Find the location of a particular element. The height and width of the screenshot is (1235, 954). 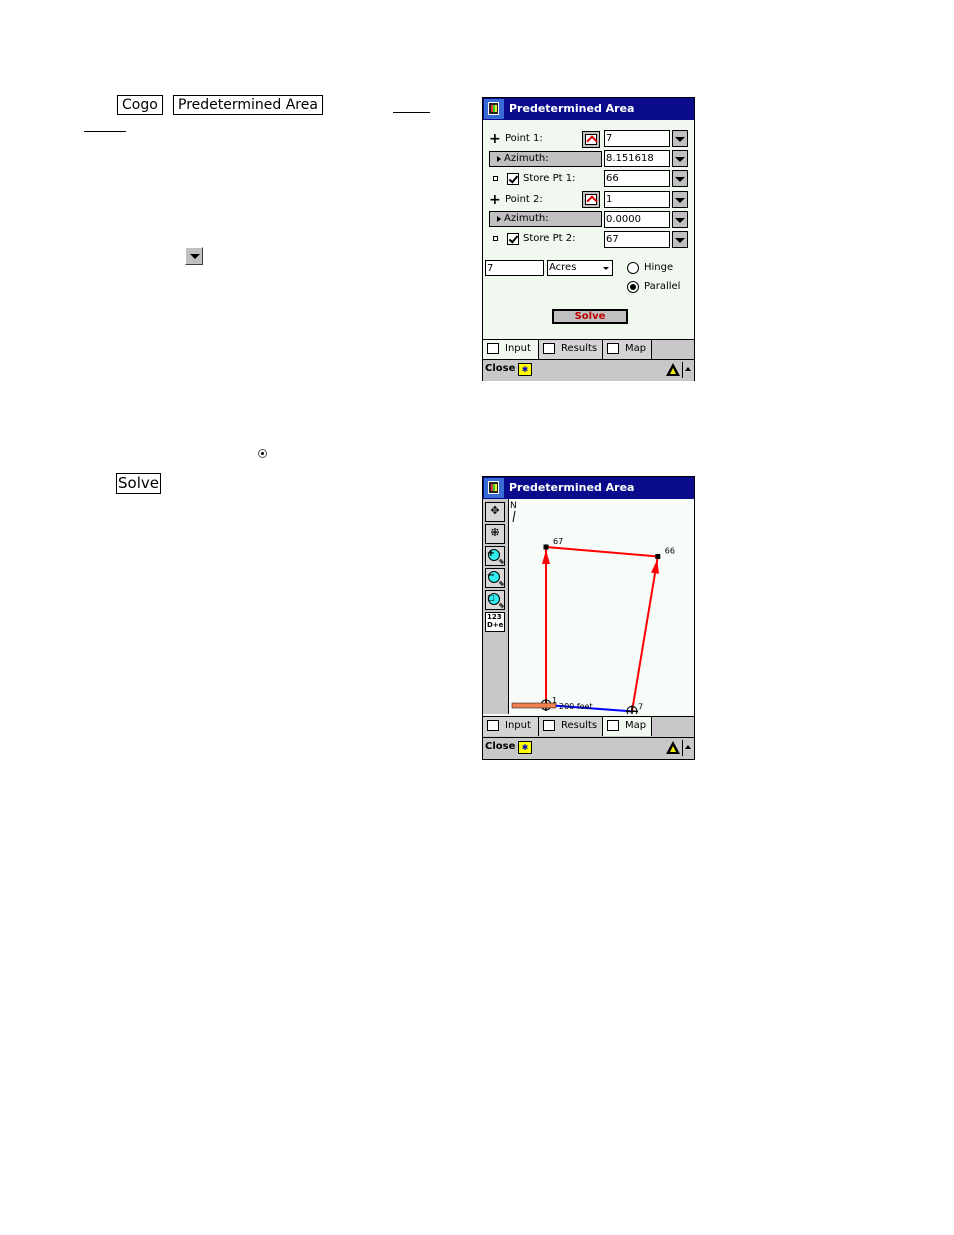

scale-label: 200 feet is located at coordinates (576, 706).